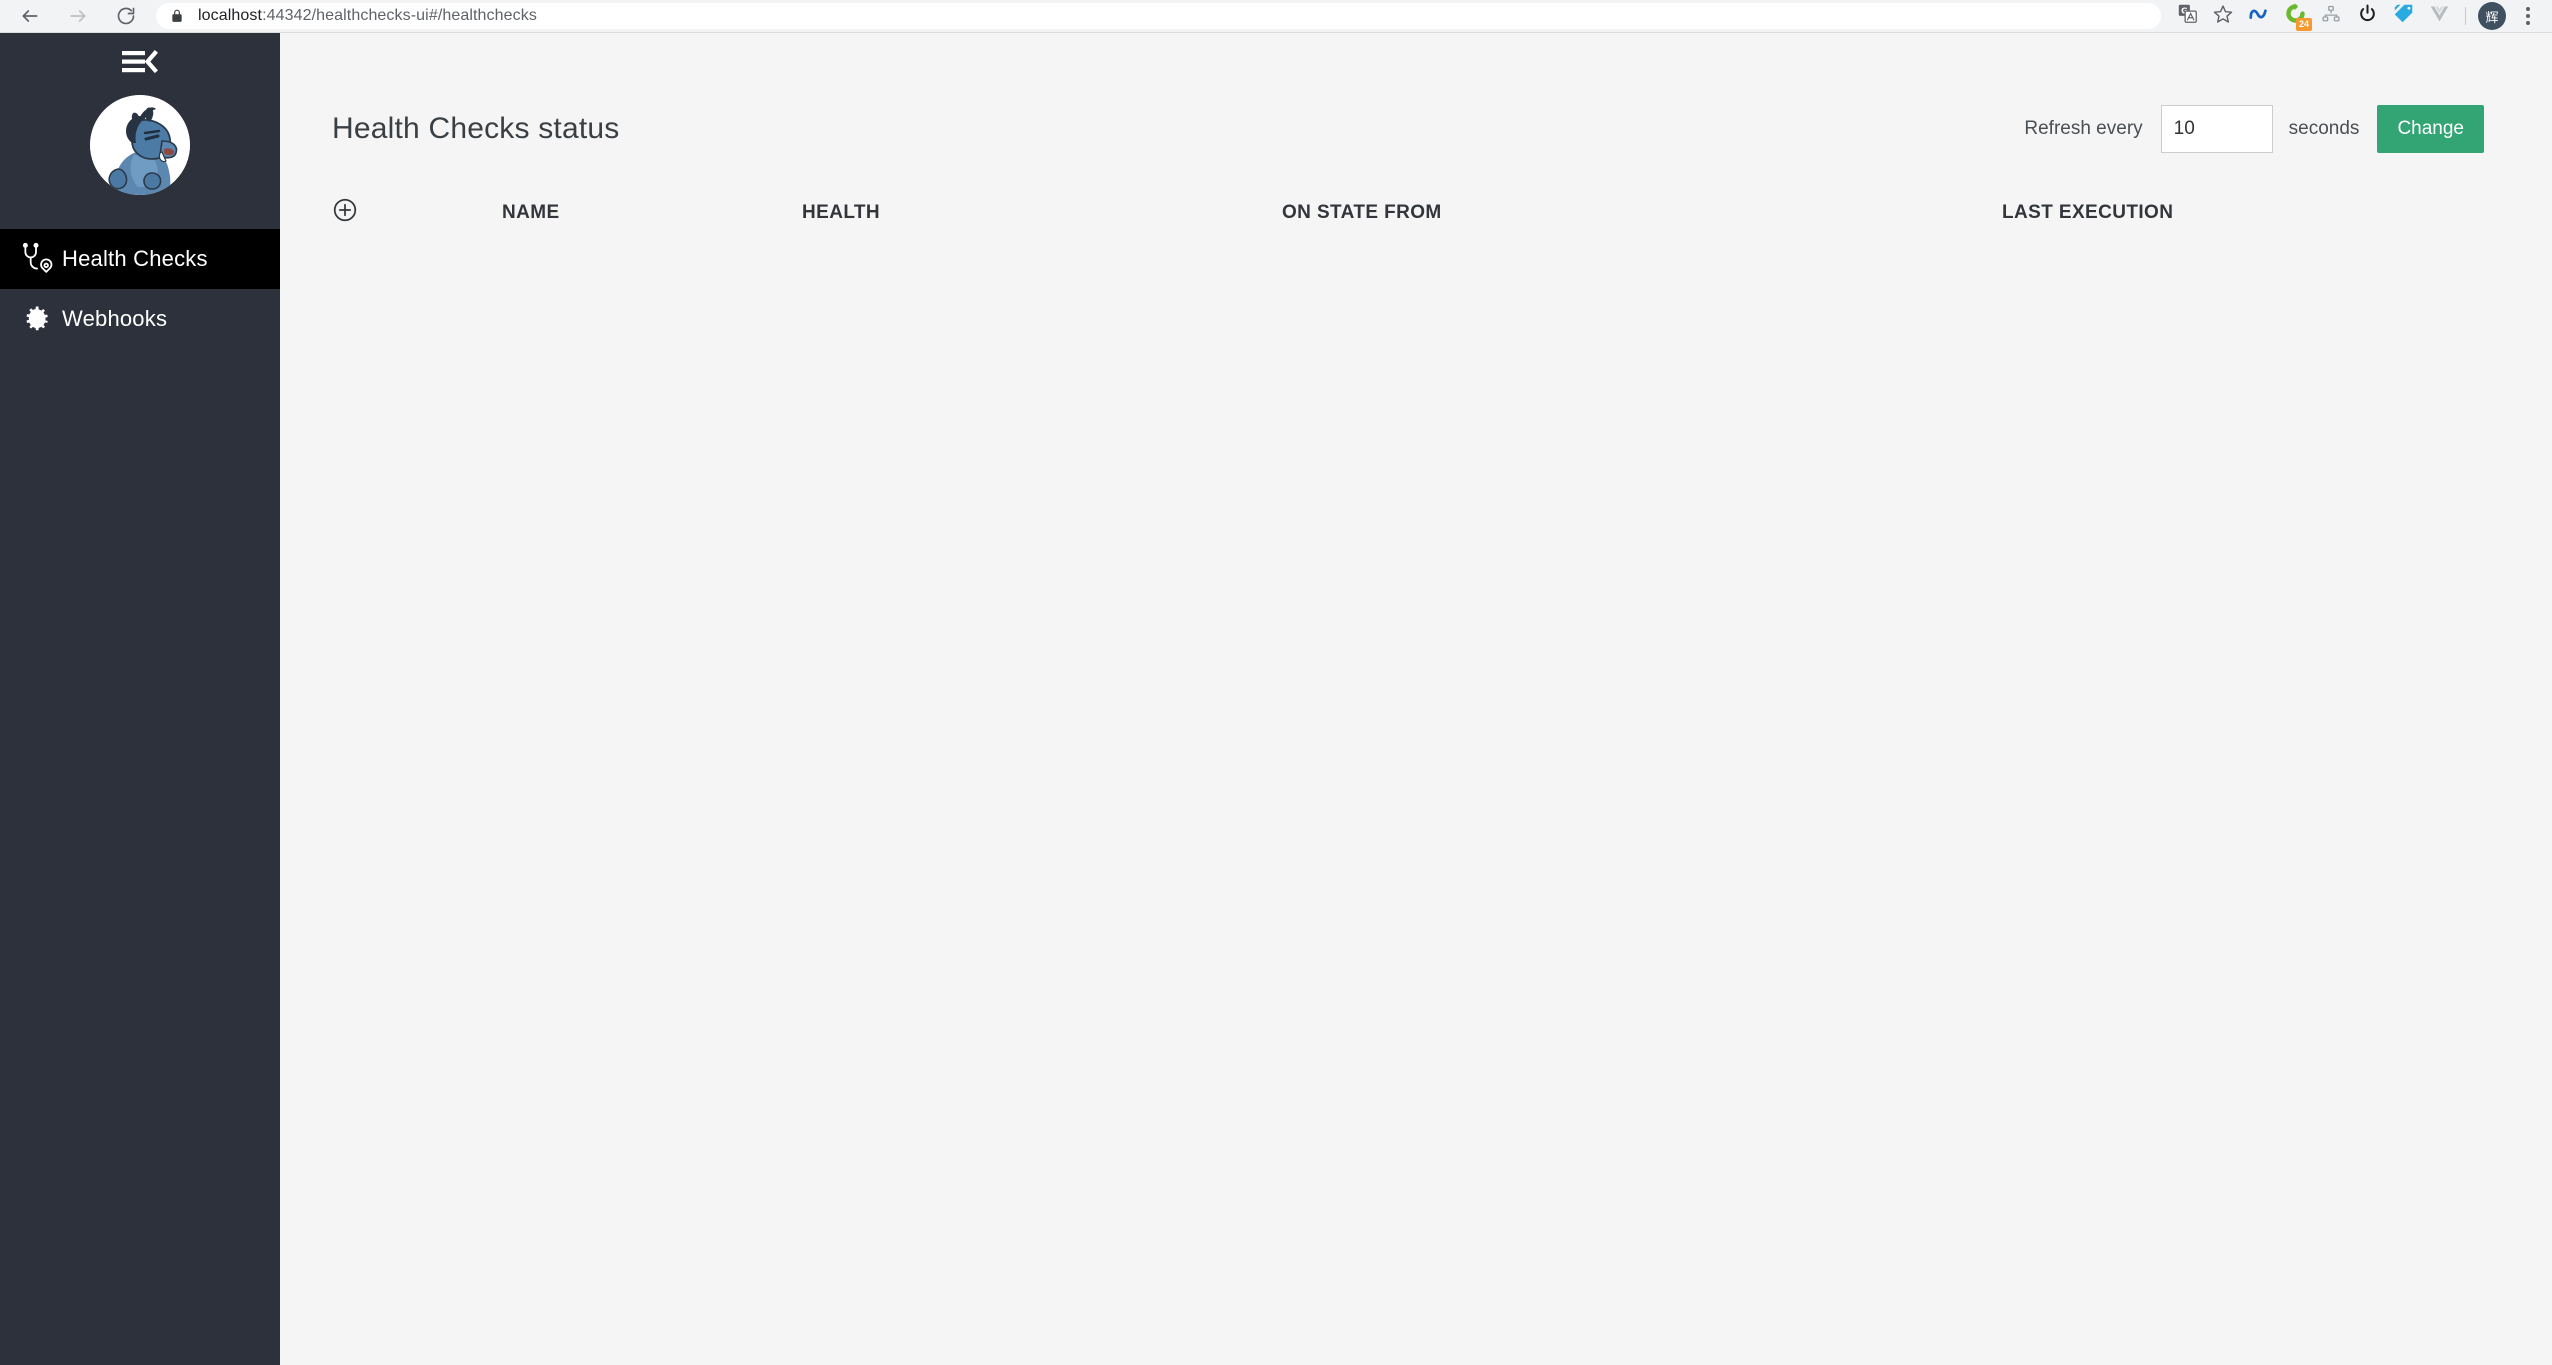 The height and width of the screenshot is (1365, 2552). Describe the element at coordinates (115, 318) in the screenshot. I see `sidebar-item-label: Webhooks` at that location.